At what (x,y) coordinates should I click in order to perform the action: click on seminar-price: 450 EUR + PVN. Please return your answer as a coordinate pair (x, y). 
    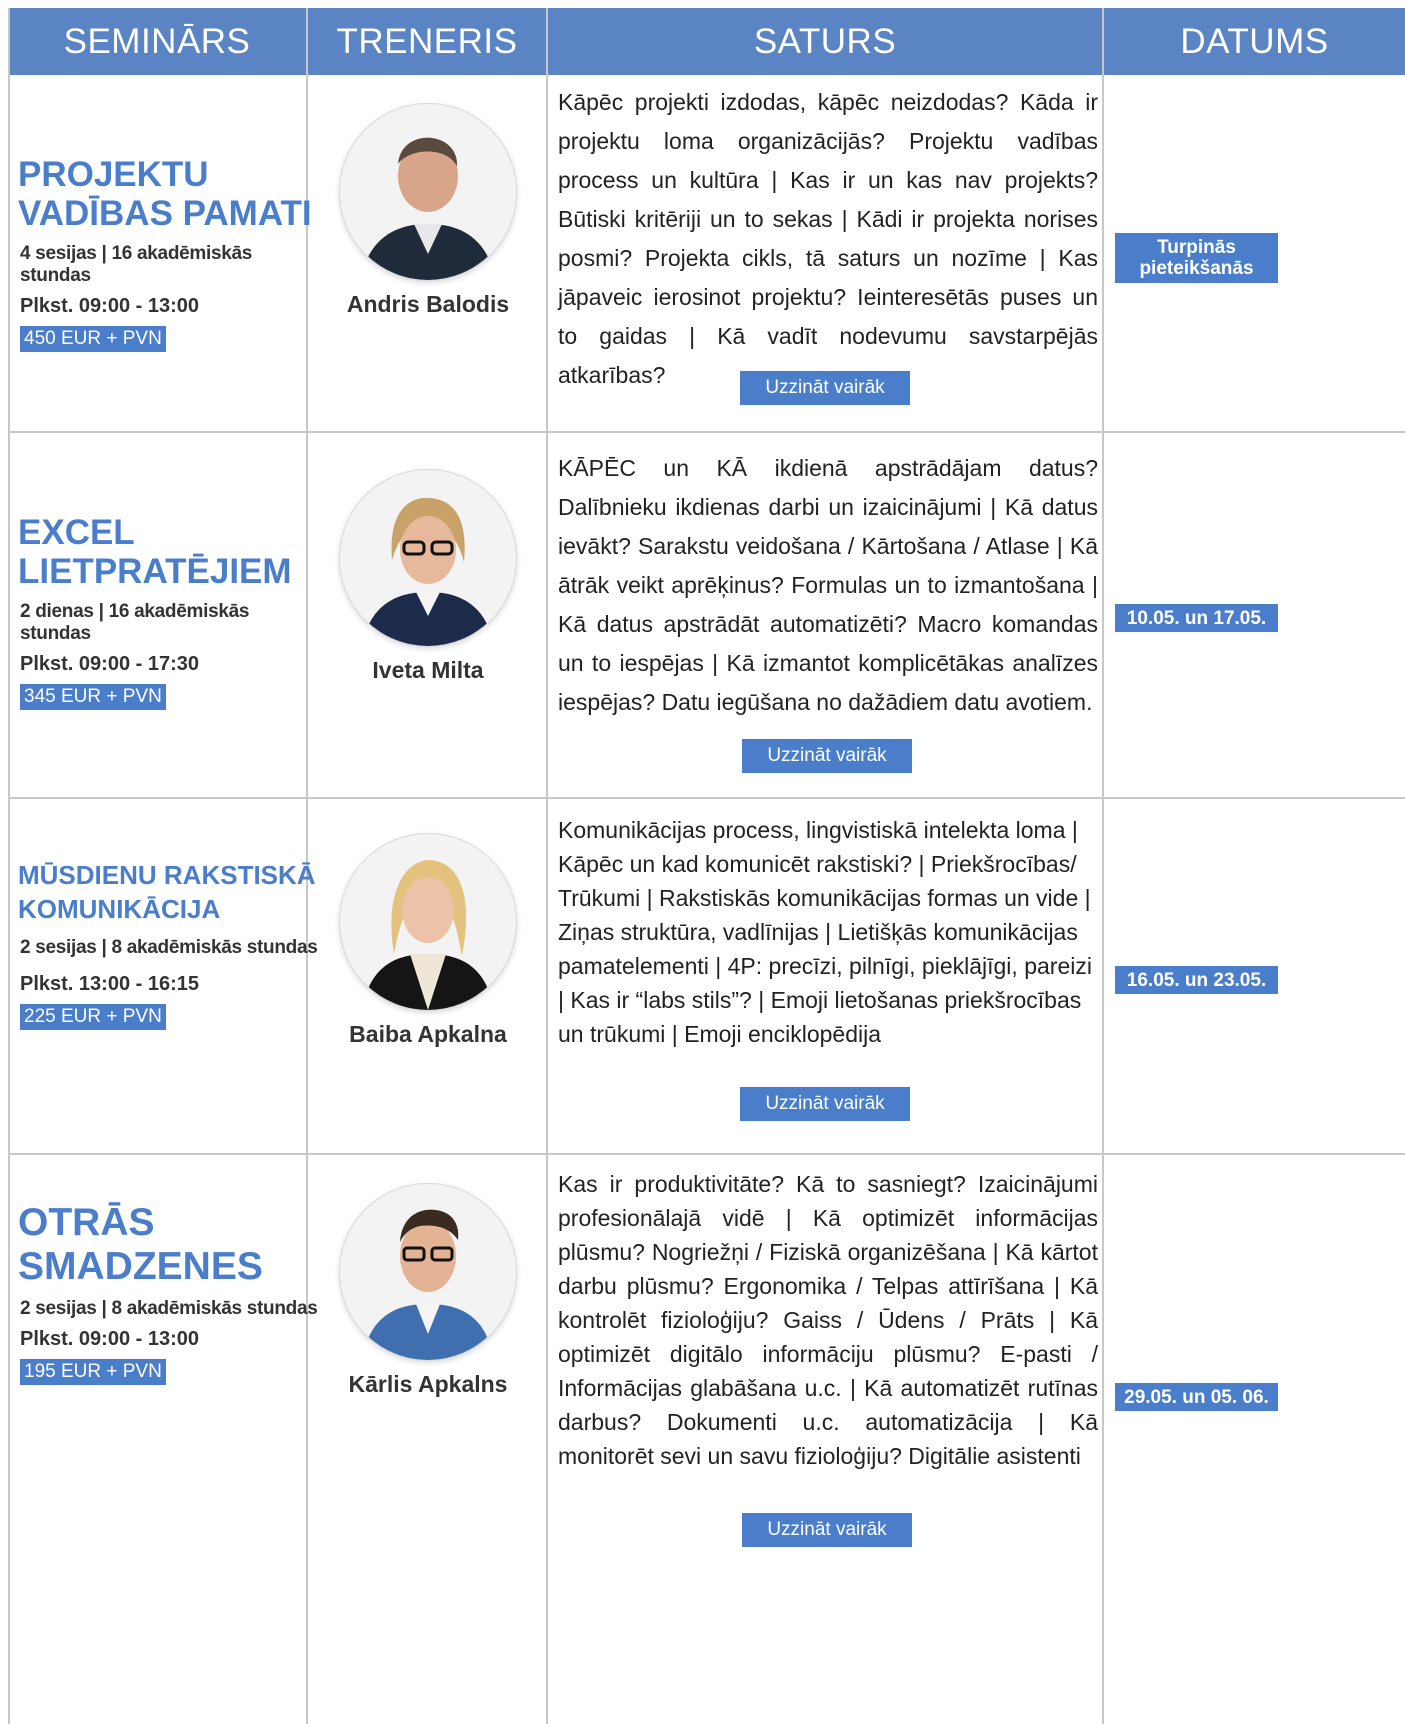
    Looking at the image, I should click on (93, 339).